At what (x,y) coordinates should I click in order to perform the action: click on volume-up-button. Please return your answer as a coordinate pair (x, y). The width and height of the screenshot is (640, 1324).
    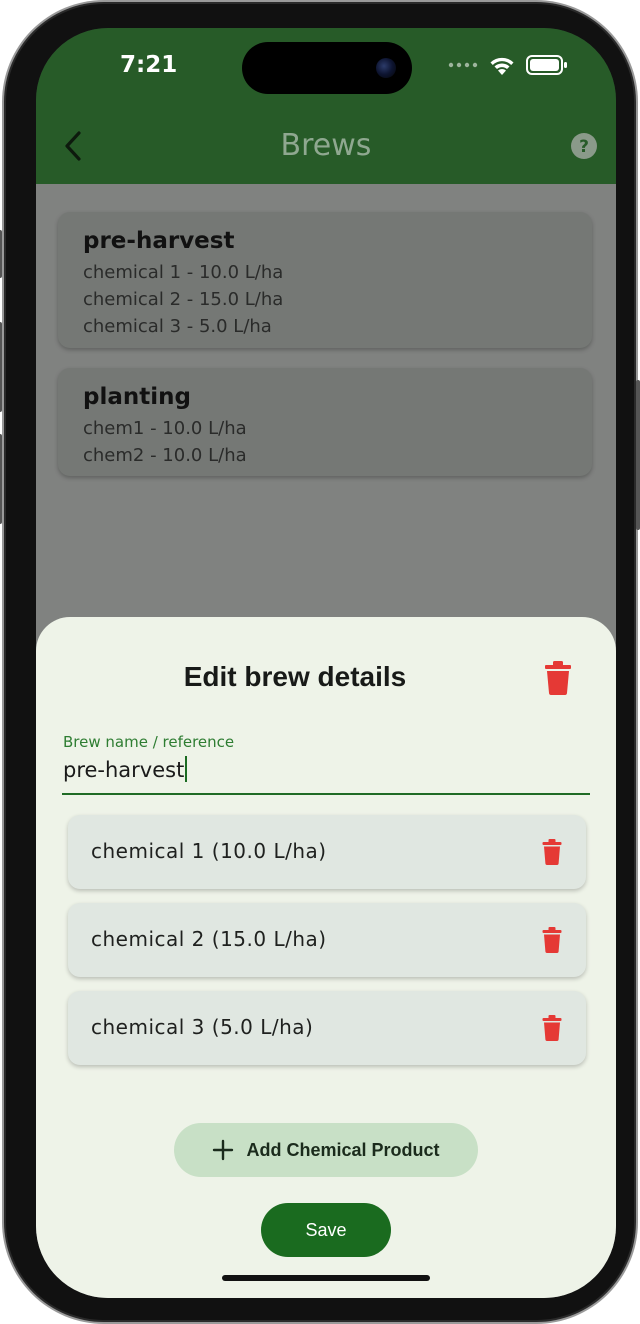
    Looking at the image, I should click on (1, 367).